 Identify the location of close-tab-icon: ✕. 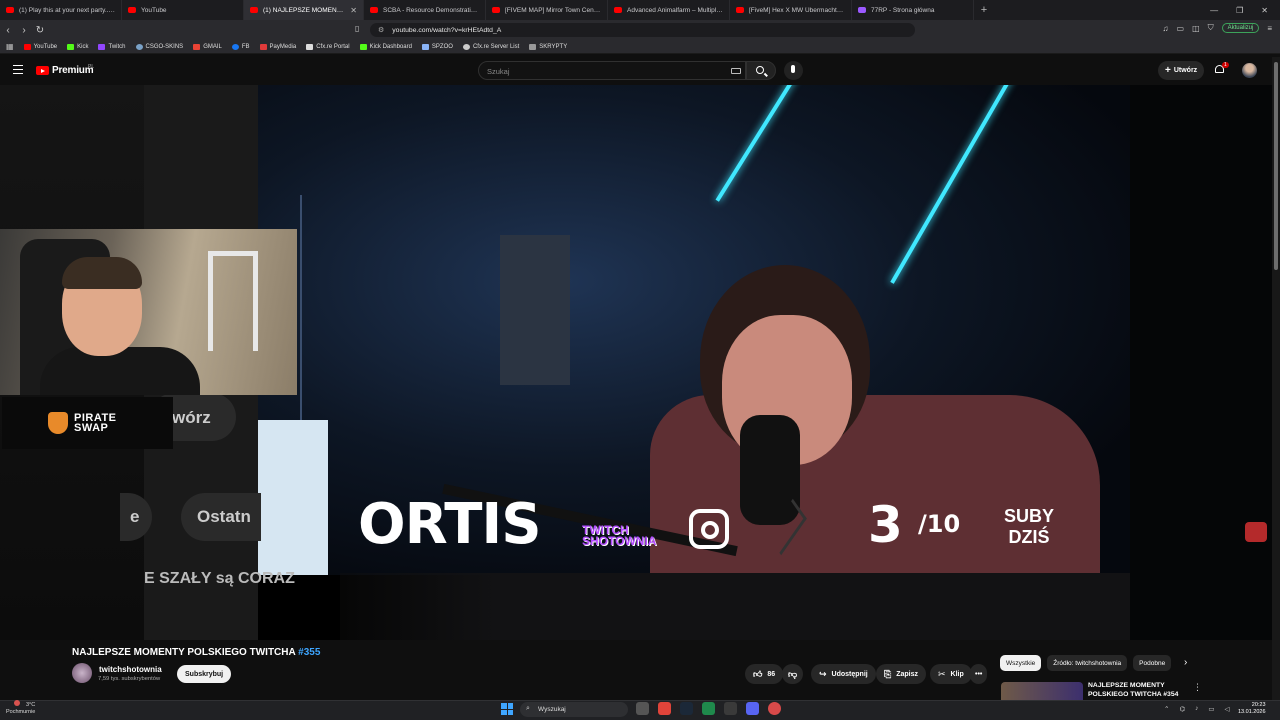
(353, 10).